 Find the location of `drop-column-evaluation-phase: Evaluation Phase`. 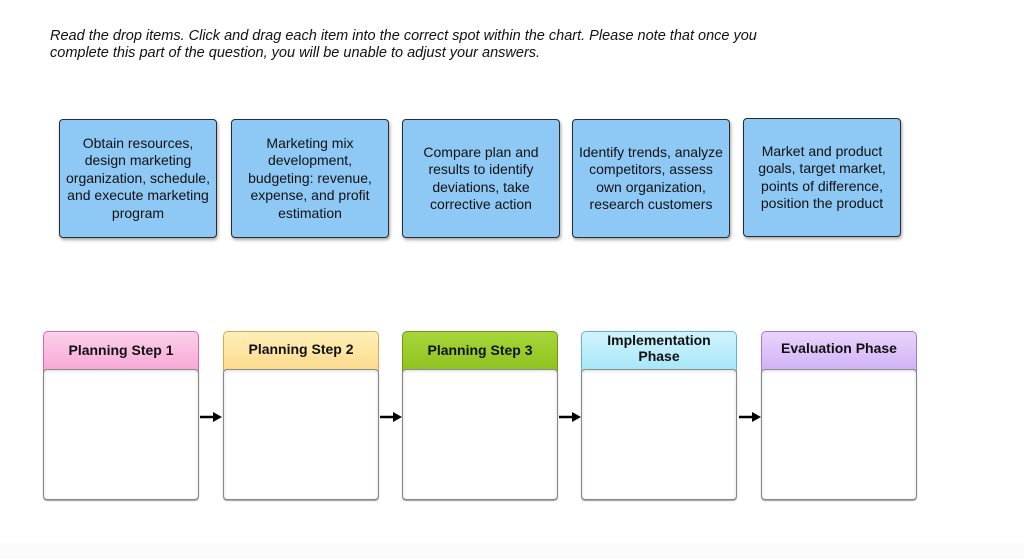

drop-column-evaluation-phase: Evaluation Phase is located at coordinates (839, 416).